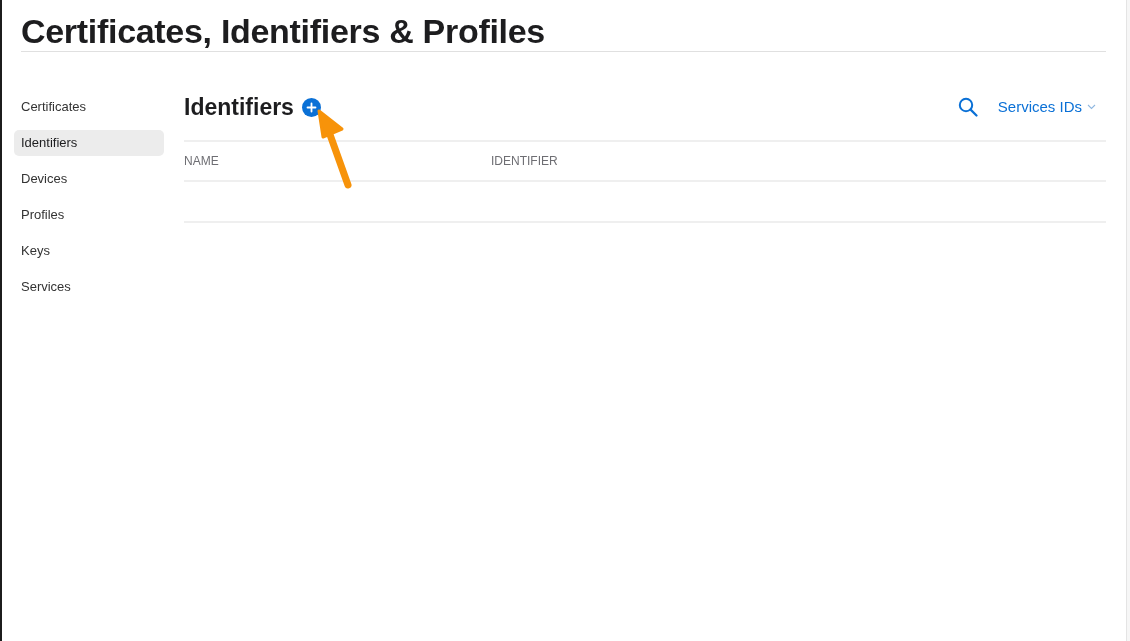 The image size is (1130, 641). I want to click on sidebar-item: Services, so click(89, 287).